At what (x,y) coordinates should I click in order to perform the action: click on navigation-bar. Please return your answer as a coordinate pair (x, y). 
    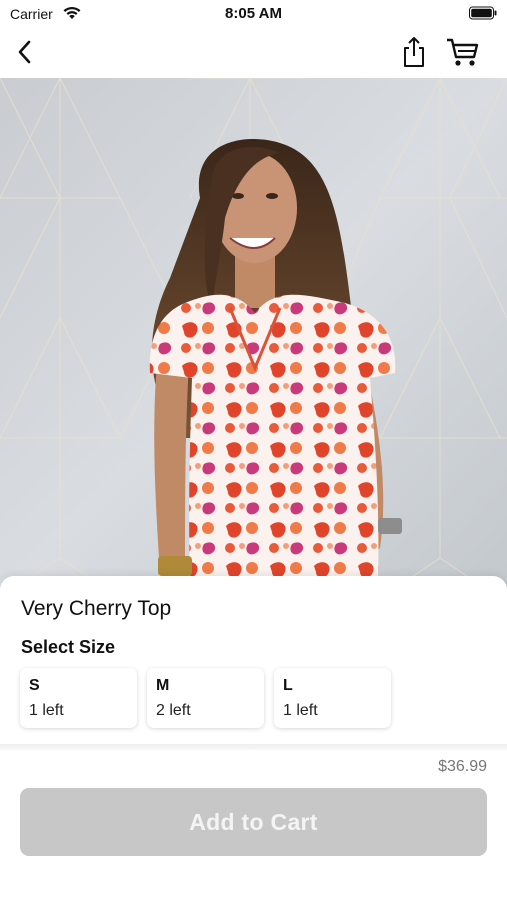
    Looking at the image, I should click on (253, 53).